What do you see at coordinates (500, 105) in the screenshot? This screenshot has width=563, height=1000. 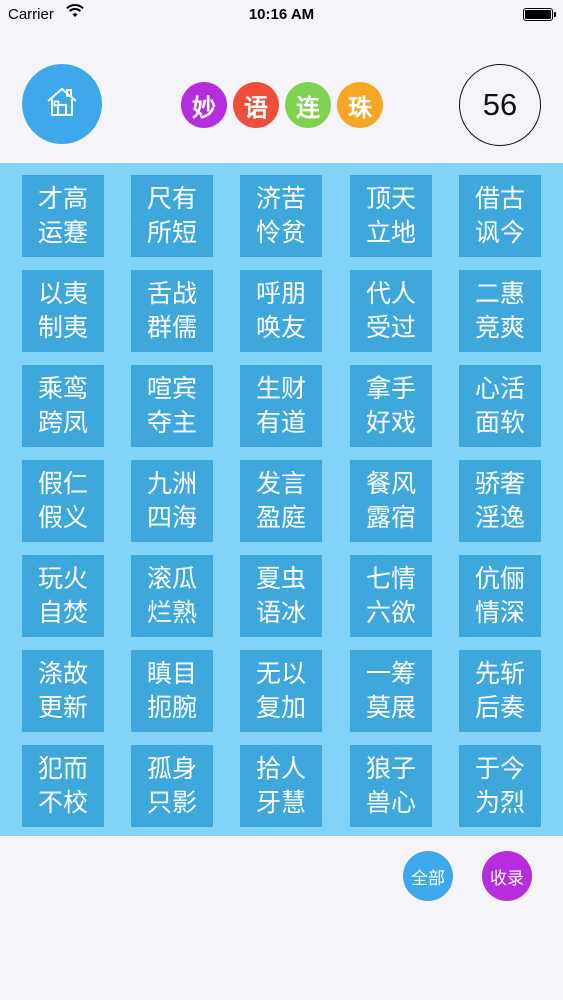 I see `score-counter: 56` at bounding box center [500, 105].